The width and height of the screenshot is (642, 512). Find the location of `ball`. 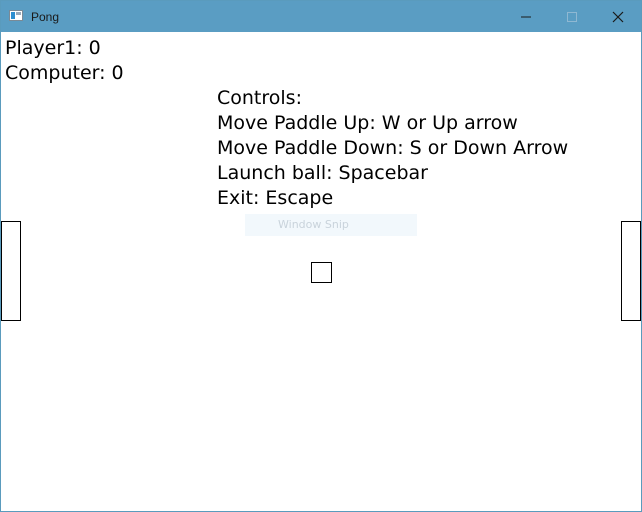

ball is located at coordinates (321, 272).